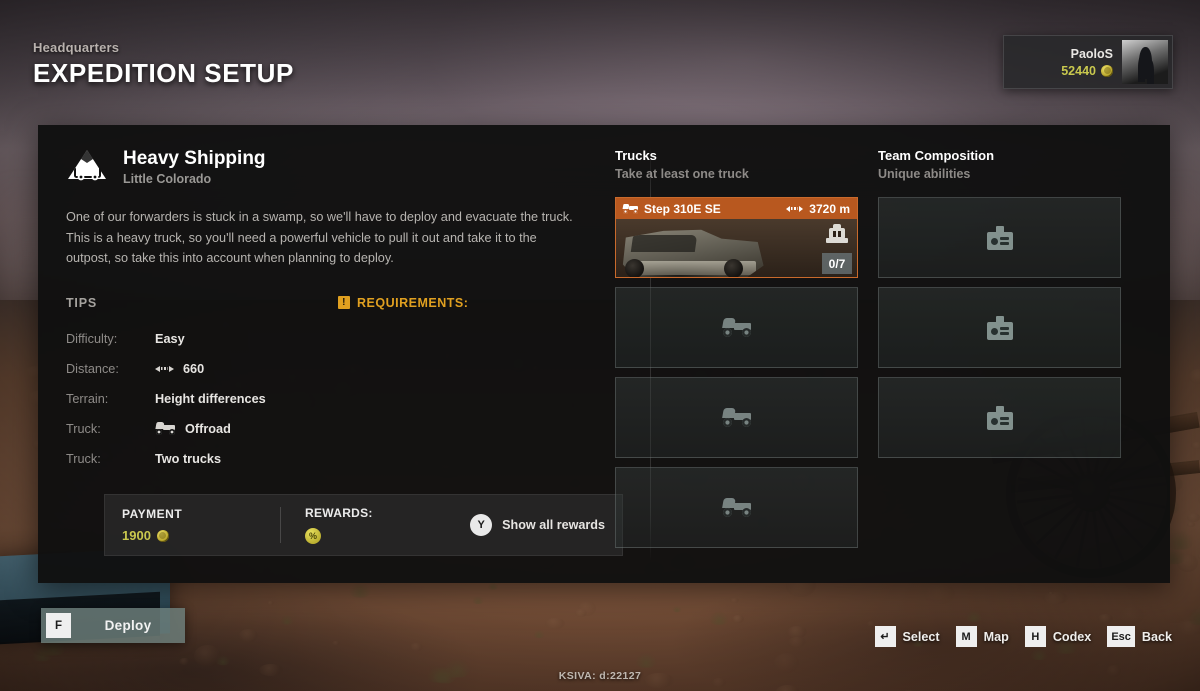  Describe the element at coordinates (1139, 636) in the screenshot. I see `hint-back: Esc Back` at that location.